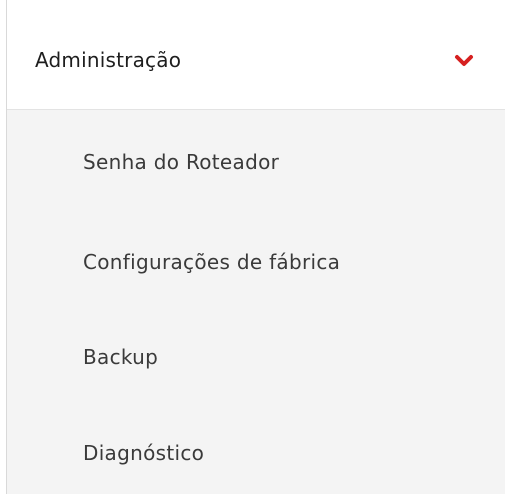 The height and width of the screenshot is (494, 505). Describe the element at coordinates (181, 162) in the screenshot. I see `menu-item-senha-do-roteador: Senha do Roteador` at that location.